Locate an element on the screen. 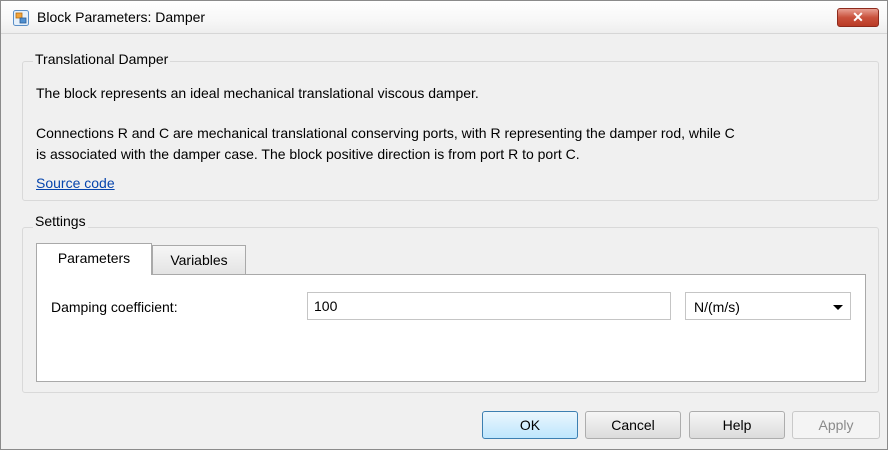 The height and width of the screenshot is (450, 888). tab-variables-label: Variables is located at coordinates (199, 260).